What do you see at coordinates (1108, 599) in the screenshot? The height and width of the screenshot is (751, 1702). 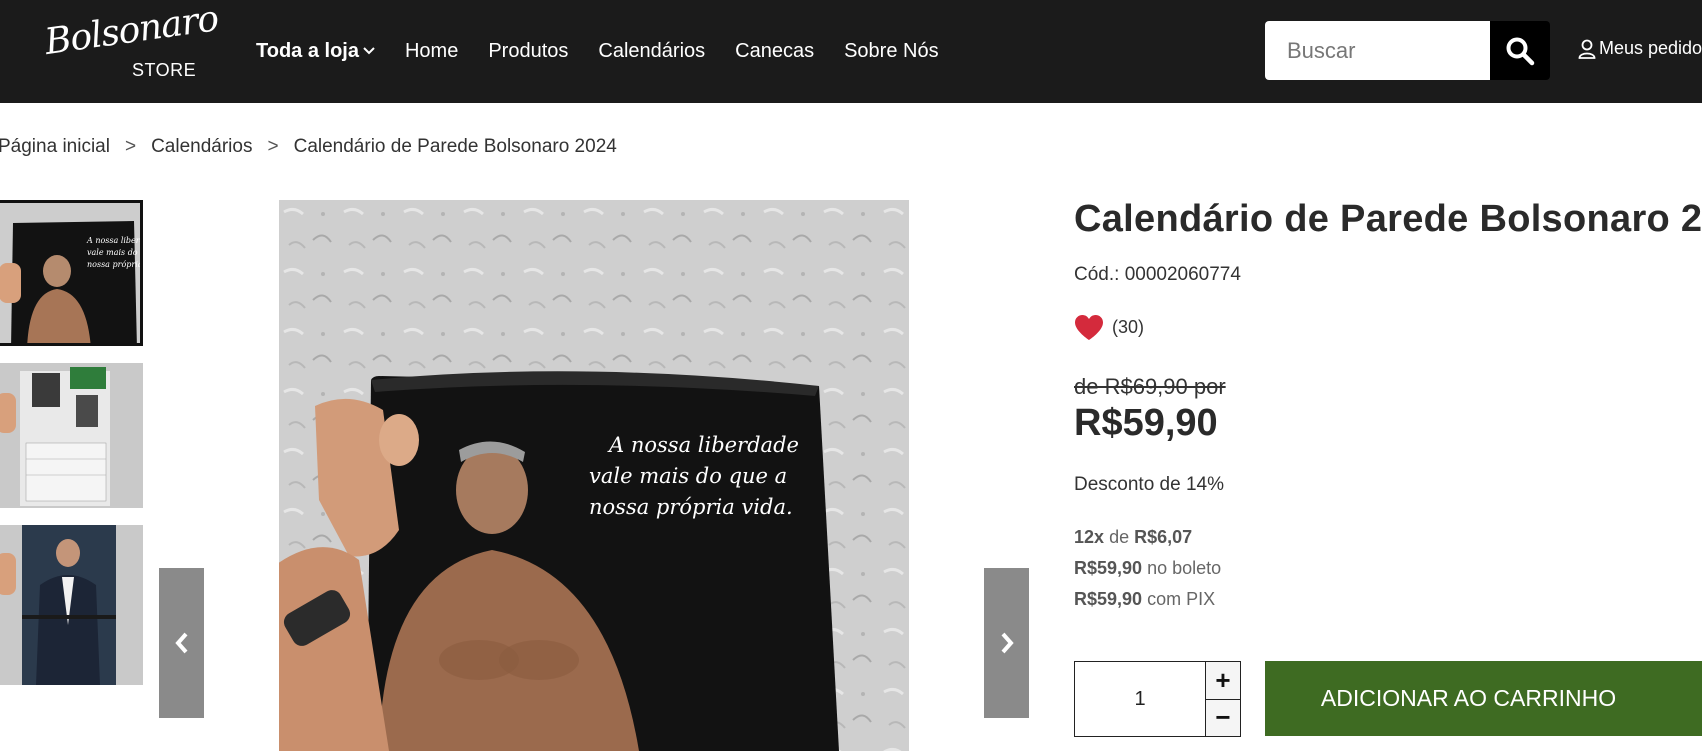 I see `pix-price: R$59,90` at bounding box center [1108, 599].